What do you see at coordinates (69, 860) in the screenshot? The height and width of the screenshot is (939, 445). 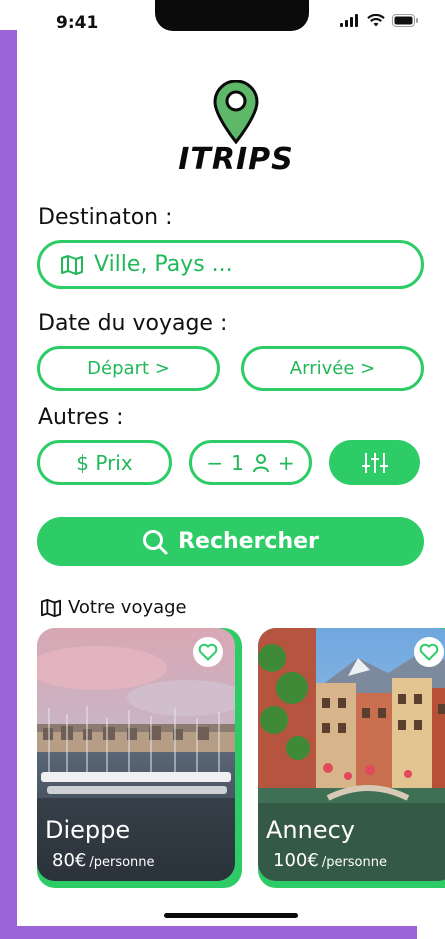 I see `trip-price-value: 80€` at bounding box center [69, 860].